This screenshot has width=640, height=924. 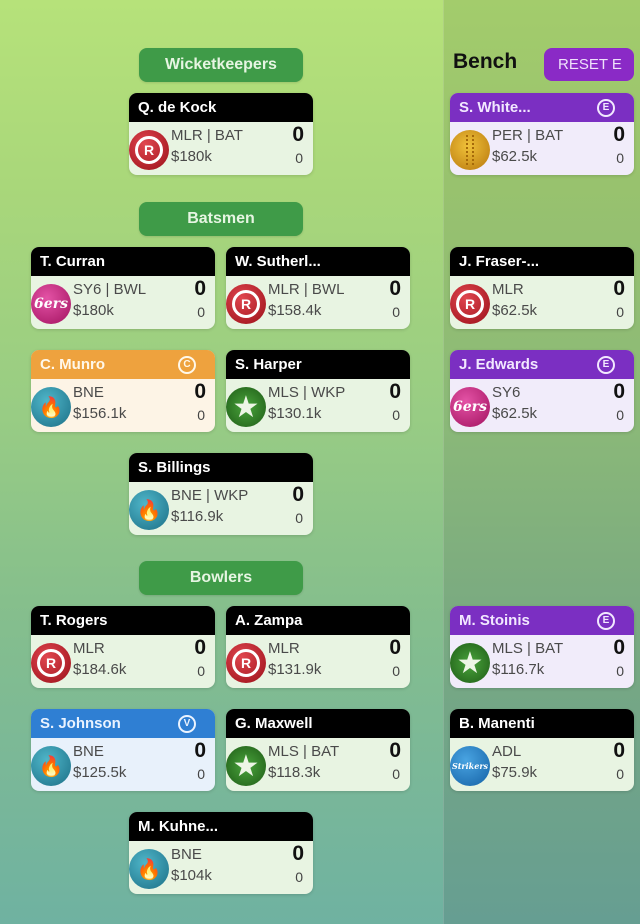 I want to click on player-card: S. Harper ★ MLS | WKP $130.1k 0 0, so click(x=318, y=391).